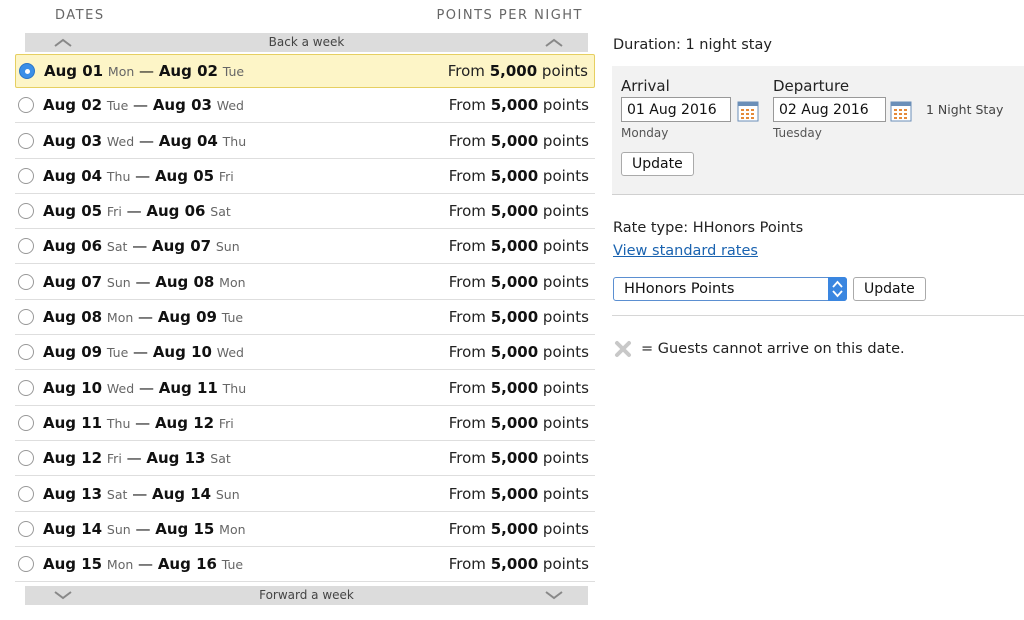 The width and height of the screenshot is (1024, 620). What do you see at coordinates (305, 106) in the screenshot?
I see `date-row: Aug 02 Tue — Aug 03 Wed From 5,000 points` at bounding box center [305, 106].